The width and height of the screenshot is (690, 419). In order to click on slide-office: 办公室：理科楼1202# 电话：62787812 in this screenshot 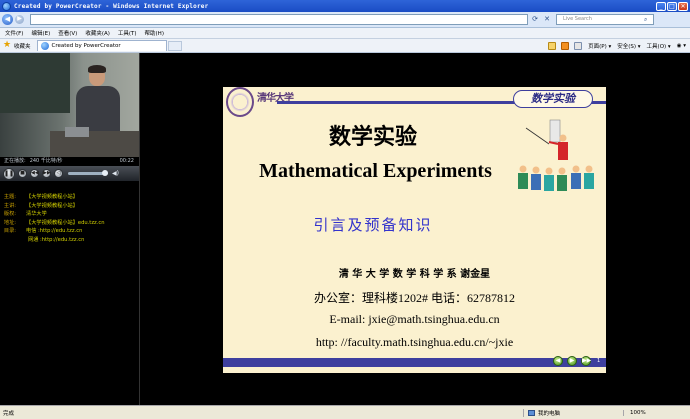, I will do `click(414, 298)`.